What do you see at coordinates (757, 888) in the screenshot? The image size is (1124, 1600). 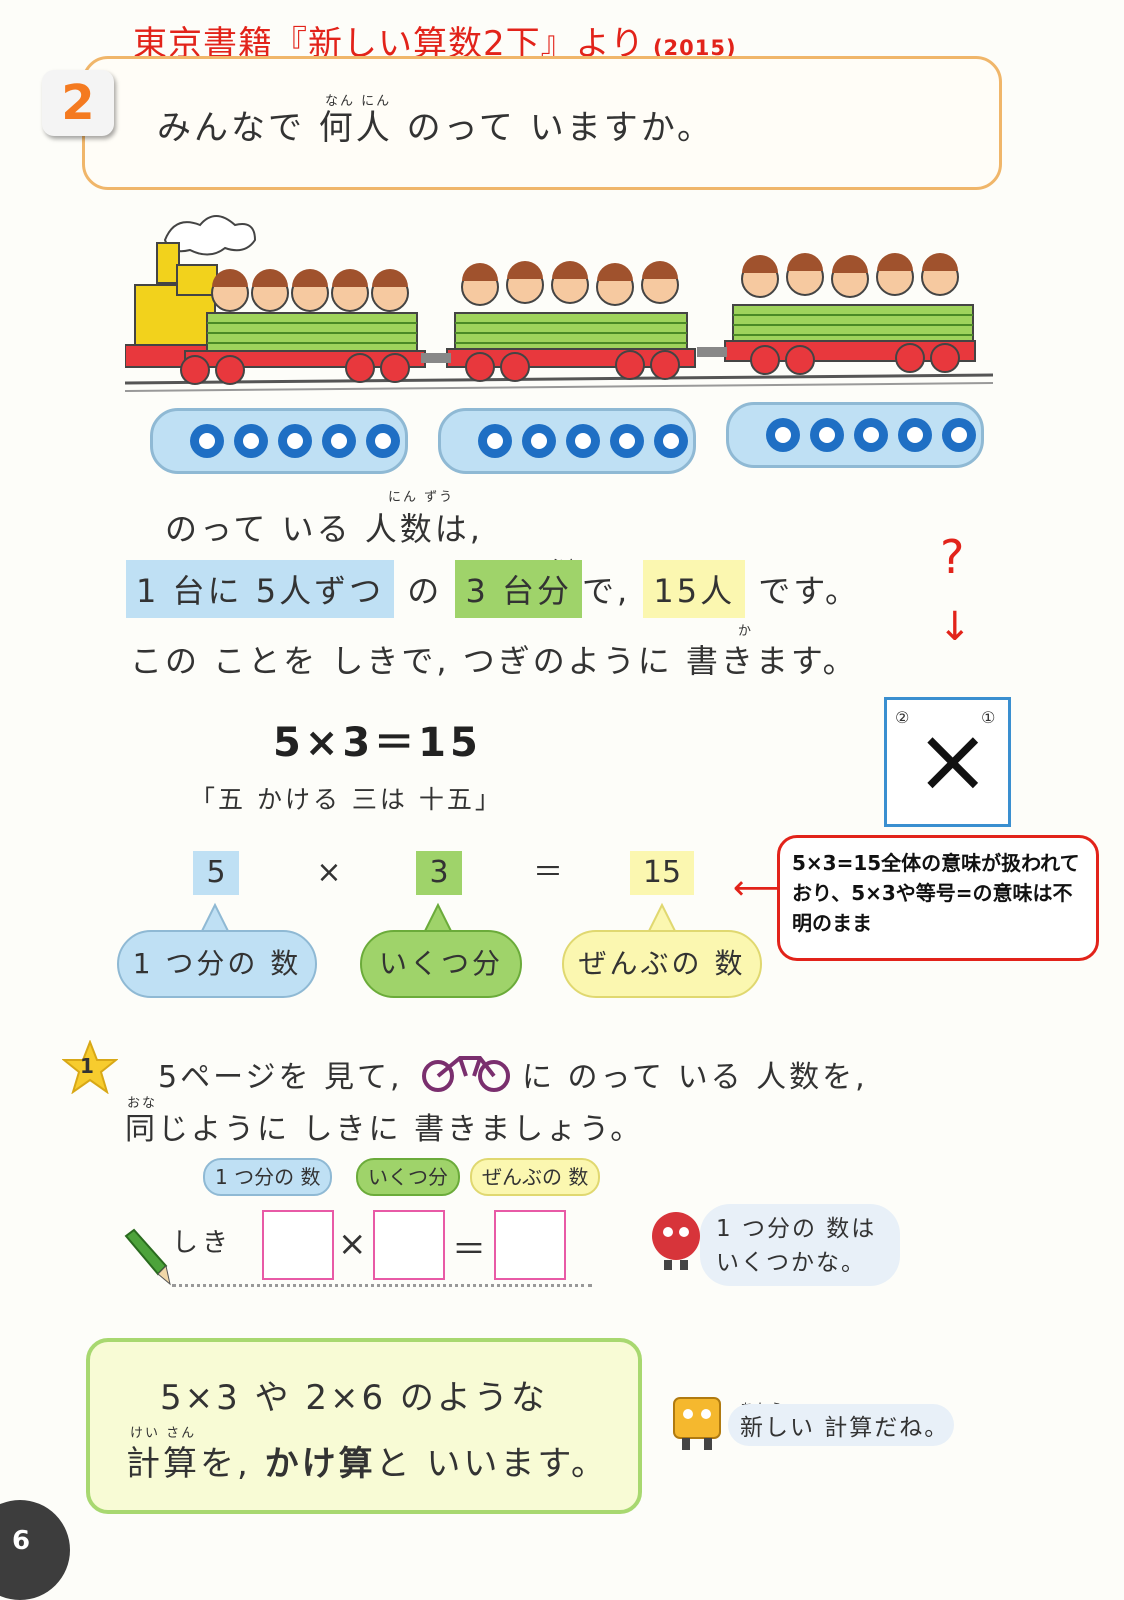 I see `red-arrow-left: ⟵` at bounding box center [757, 888].